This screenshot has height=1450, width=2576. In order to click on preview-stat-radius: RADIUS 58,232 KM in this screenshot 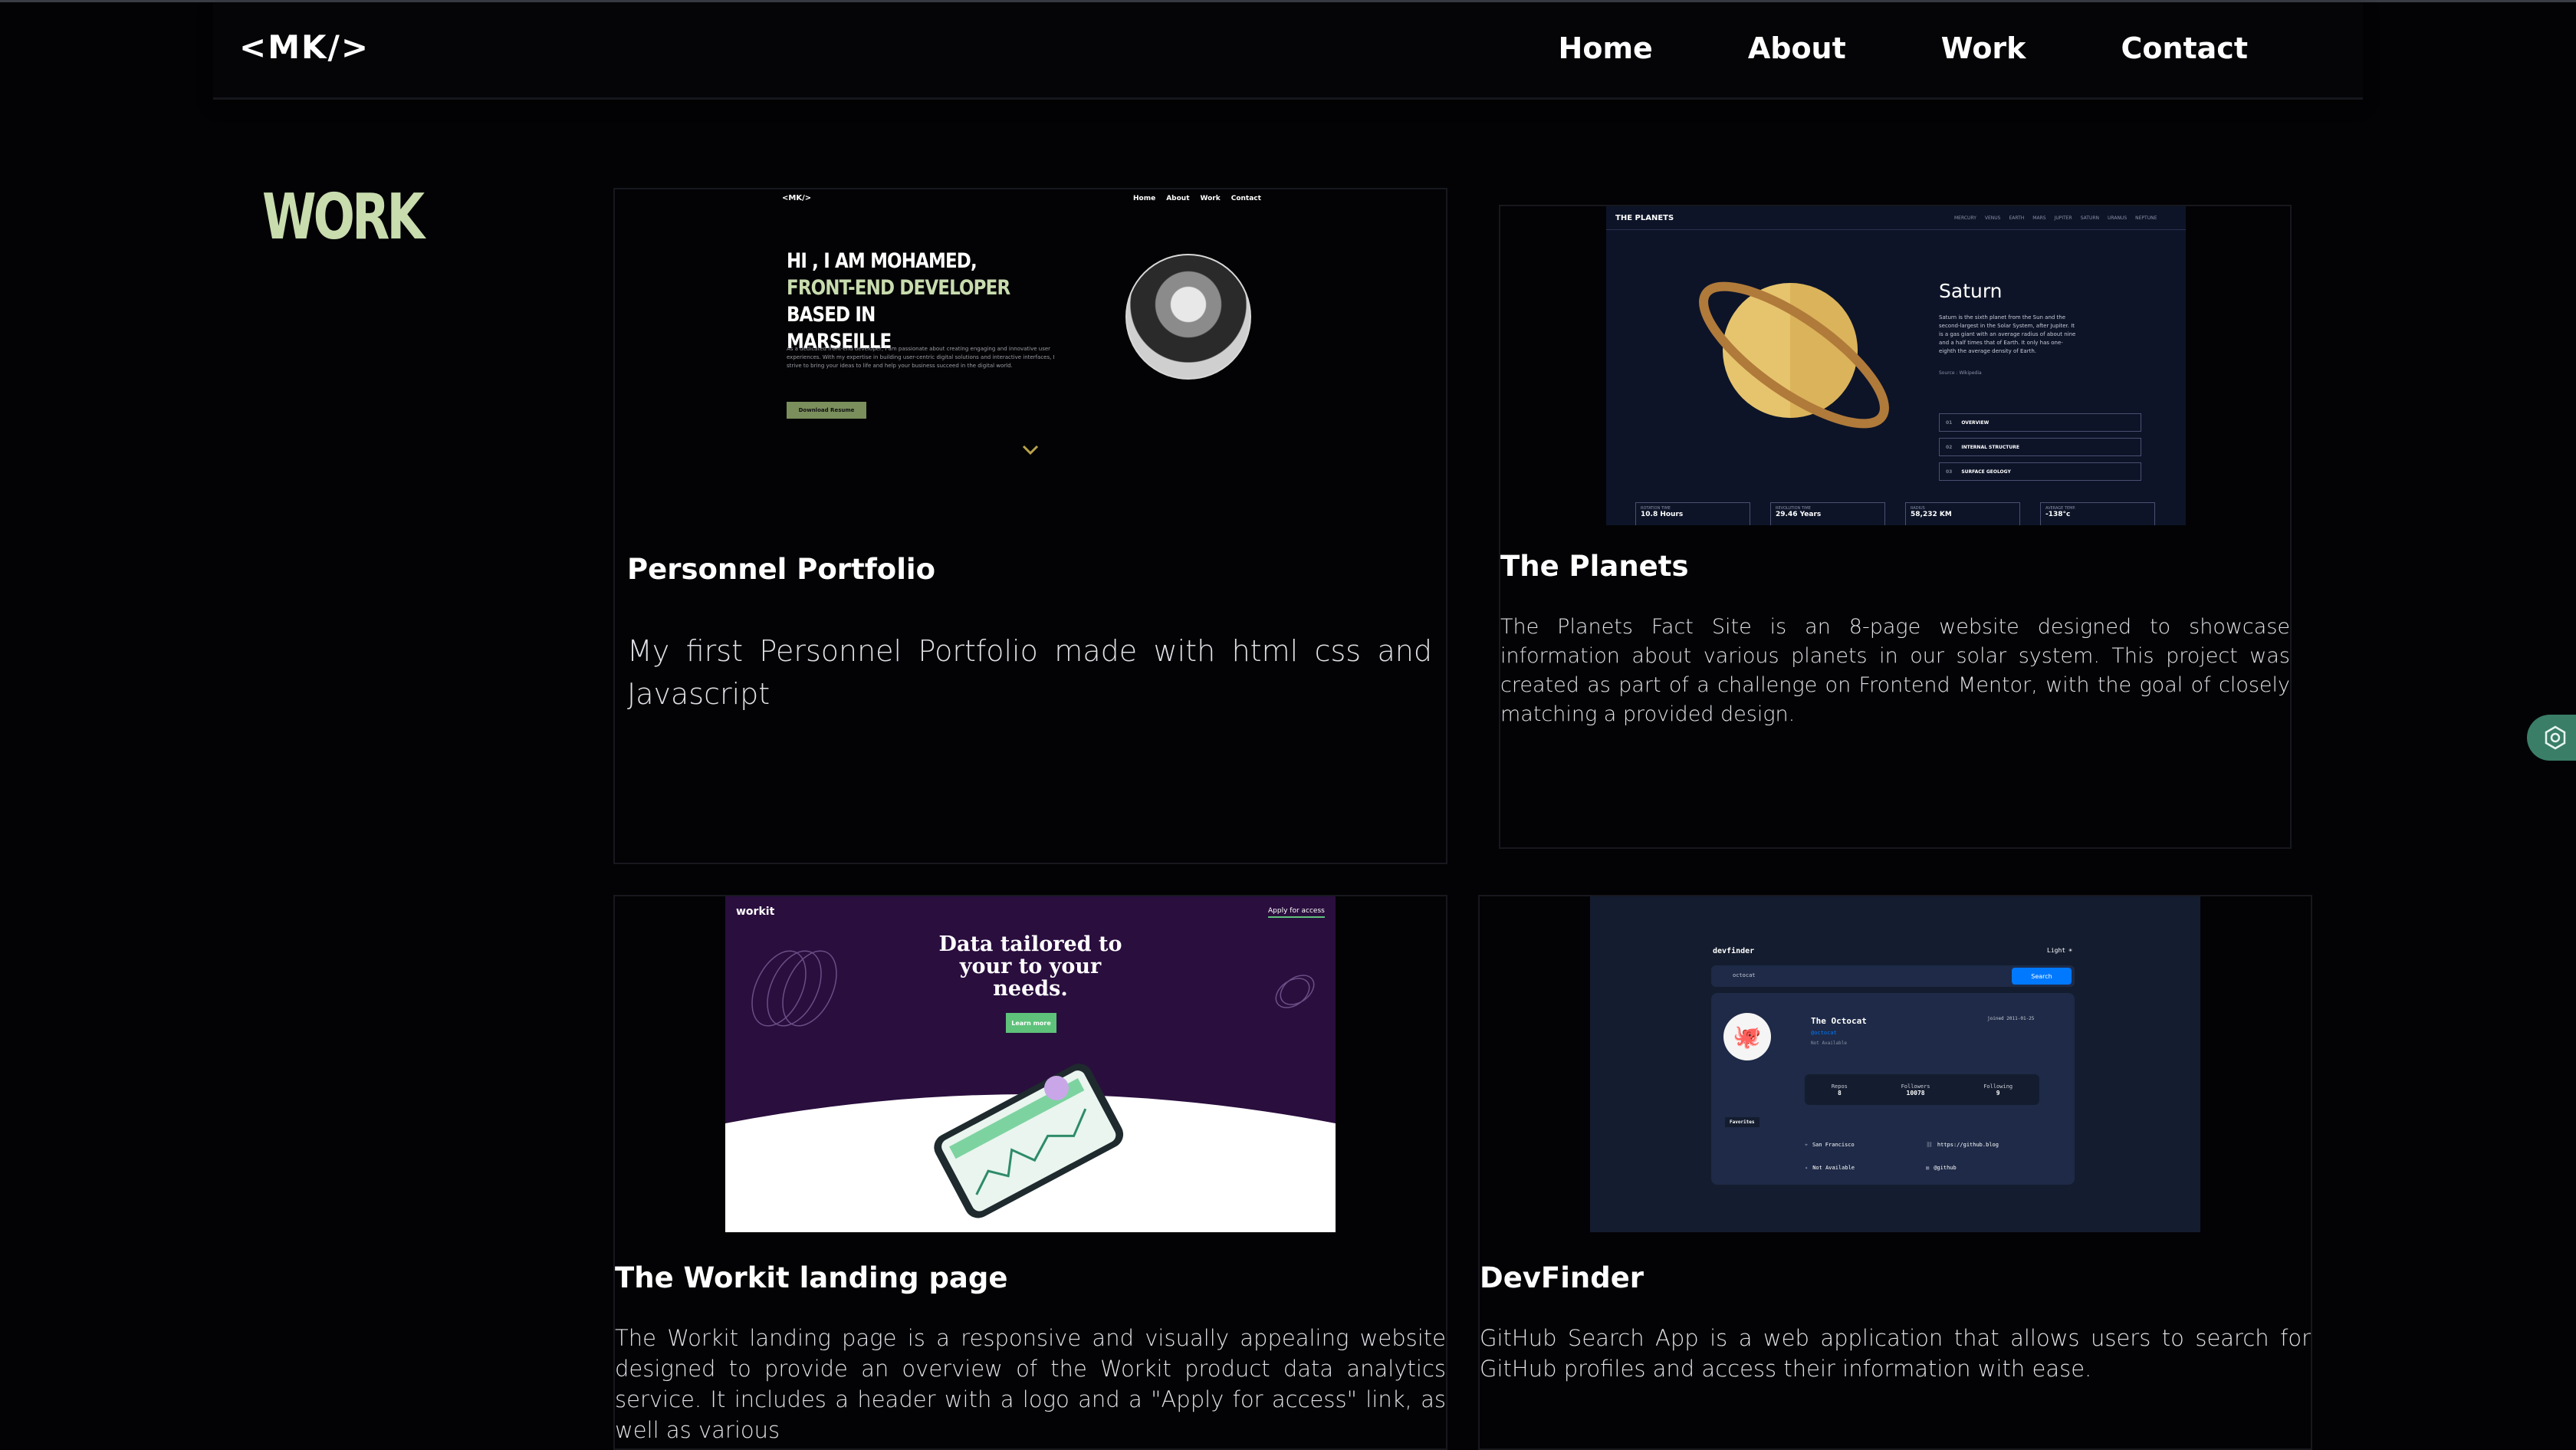, I will do `click(1962, 513)`.